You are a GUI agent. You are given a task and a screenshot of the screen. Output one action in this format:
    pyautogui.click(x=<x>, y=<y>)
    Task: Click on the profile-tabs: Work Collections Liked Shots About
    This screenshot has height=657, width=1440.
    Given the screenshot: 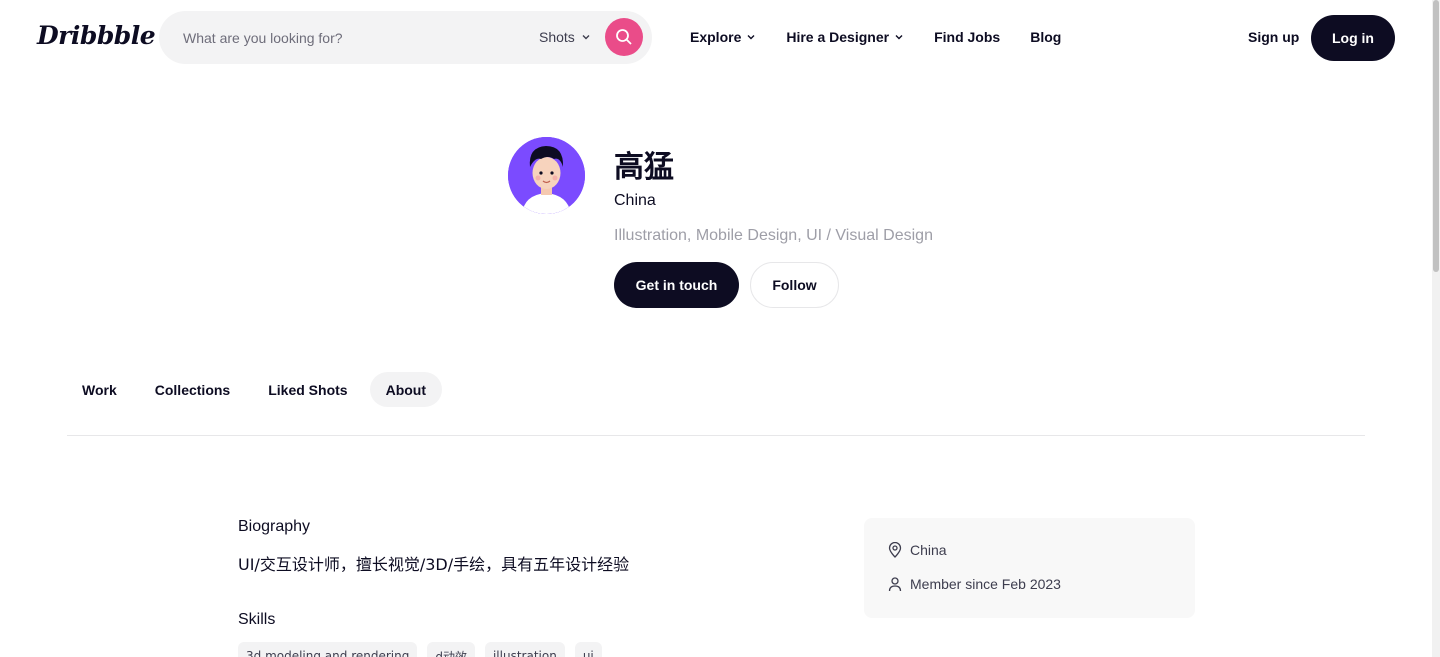 What is the action you would take?
    pyautogui.click(x=254, y=389)
    